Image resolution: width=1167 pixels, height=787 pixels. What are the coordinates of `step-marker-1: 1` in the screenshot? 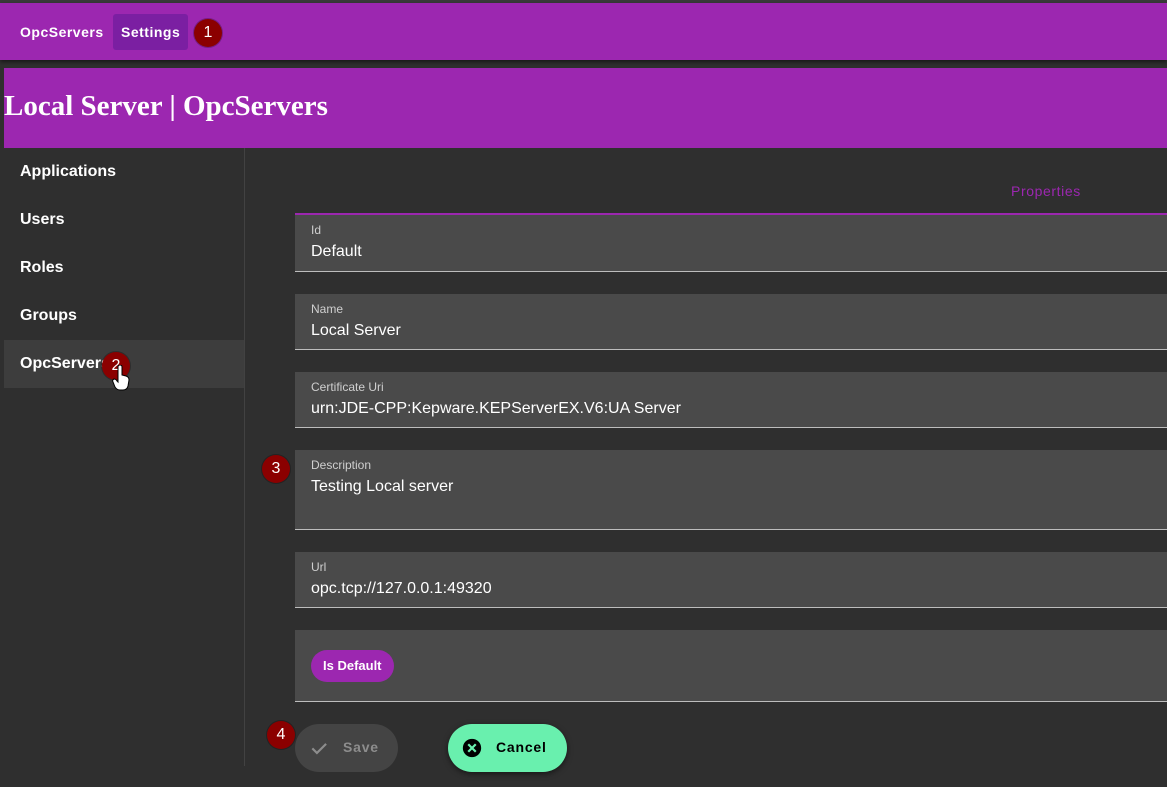 It's located at (208, 33).